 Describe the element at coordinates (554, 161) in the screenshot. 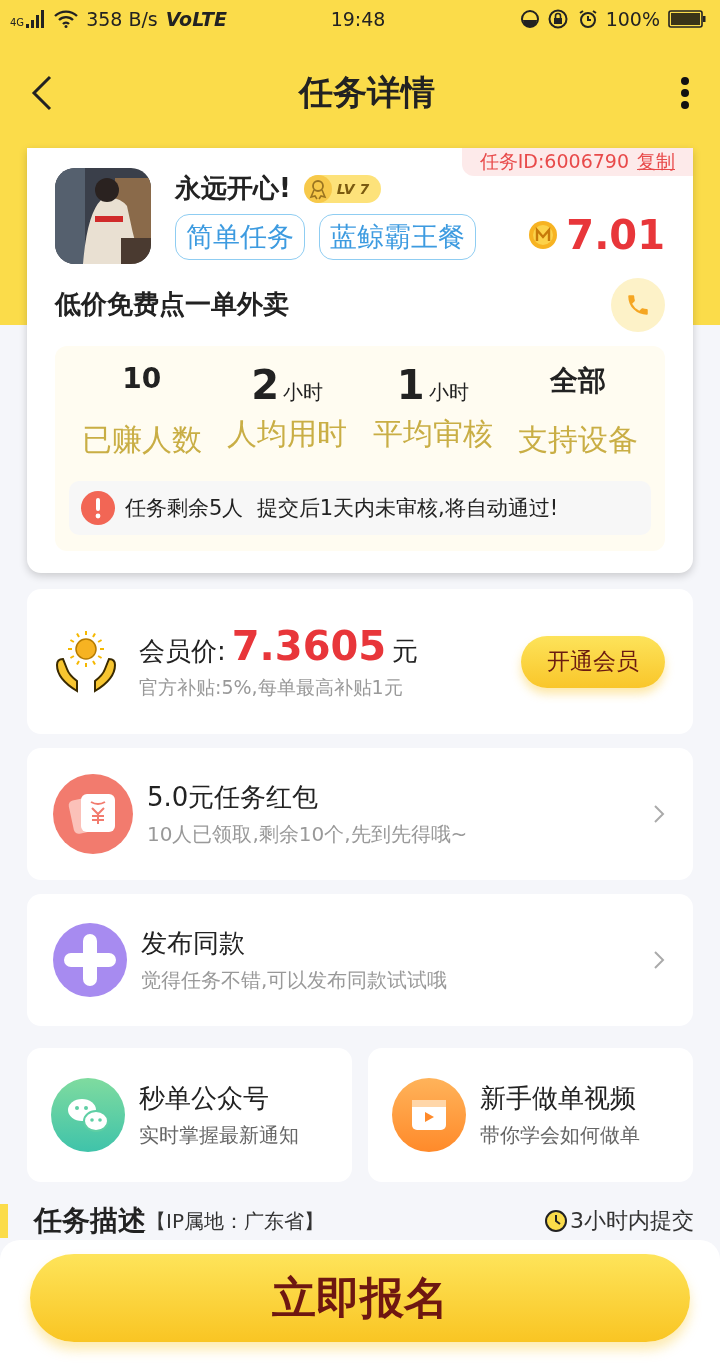

I see `task-id: 任务ID:6006790` at that location.